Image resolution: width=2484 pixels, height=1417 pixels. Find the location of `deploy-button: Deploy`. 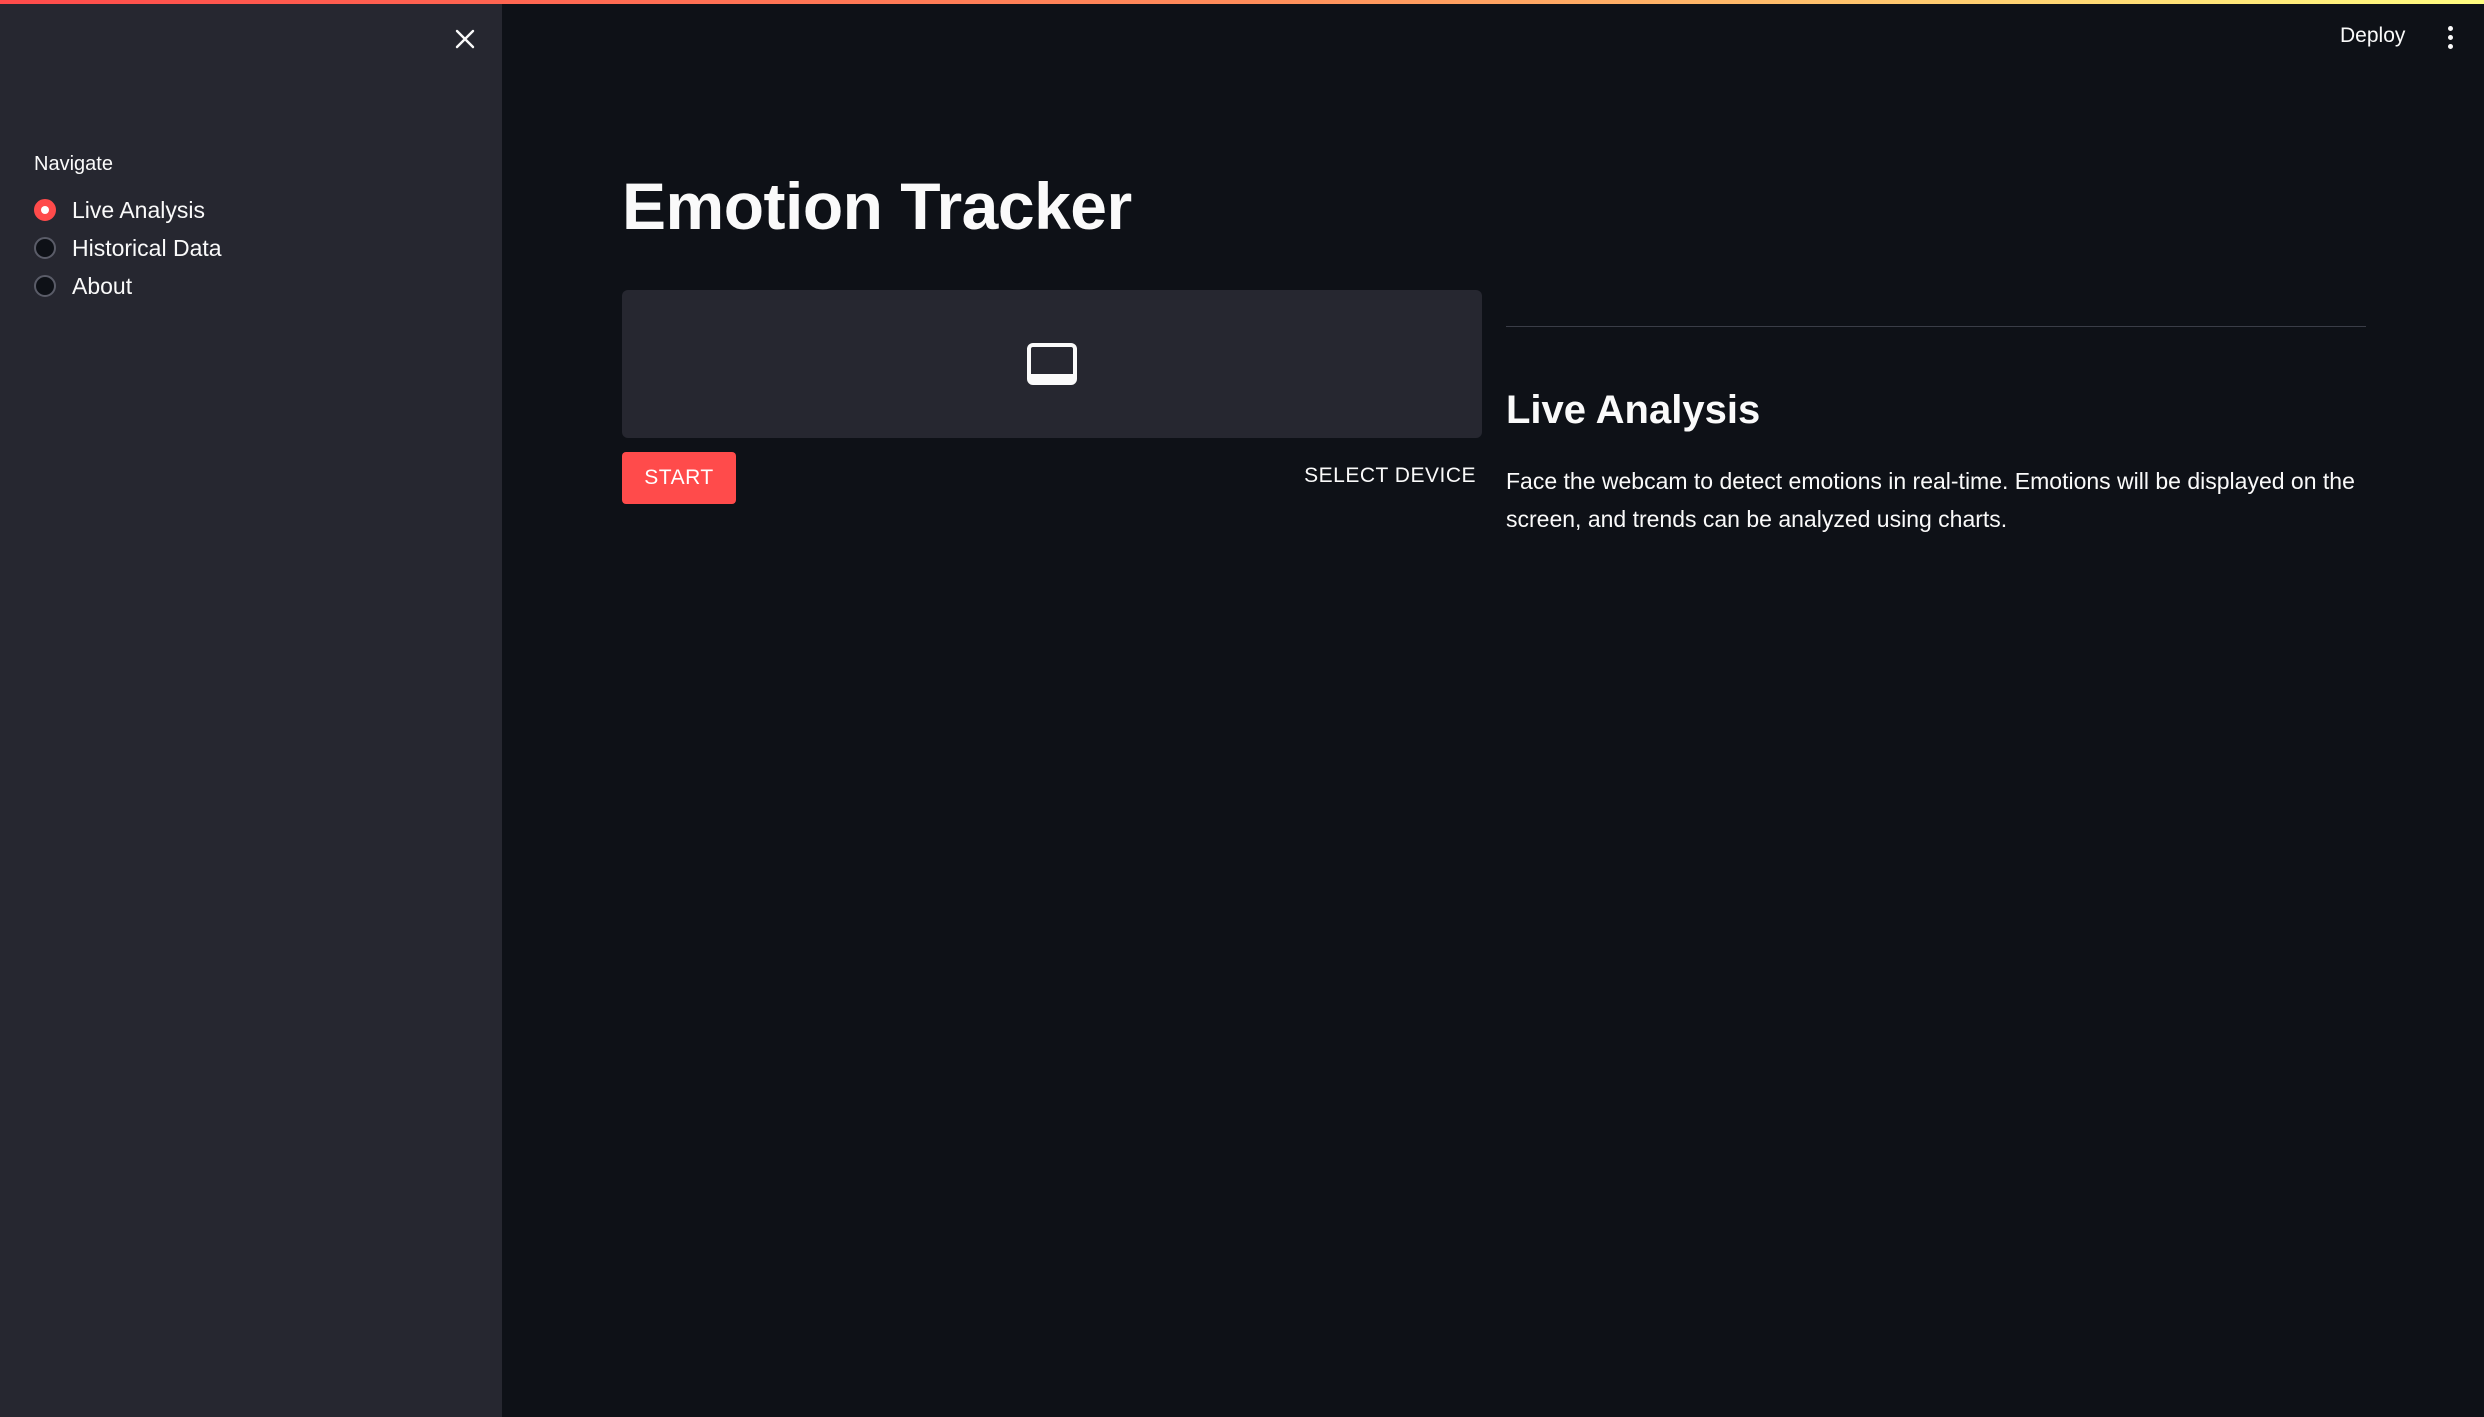

deploy-button: Deploy is located at coordinates (2372, 36).